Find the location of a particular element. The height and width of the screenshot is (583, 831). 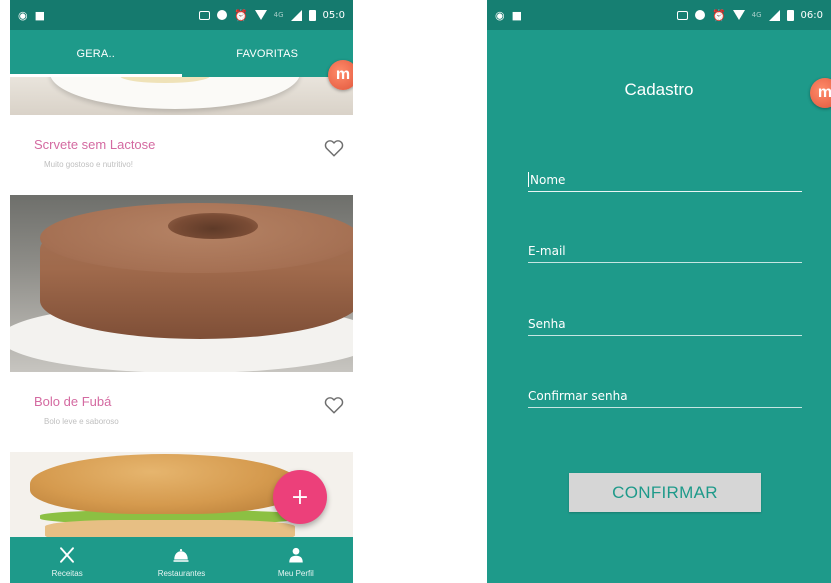

nav-item-meu-perfil: Meu Perfil is located at coordinates (296, 560).